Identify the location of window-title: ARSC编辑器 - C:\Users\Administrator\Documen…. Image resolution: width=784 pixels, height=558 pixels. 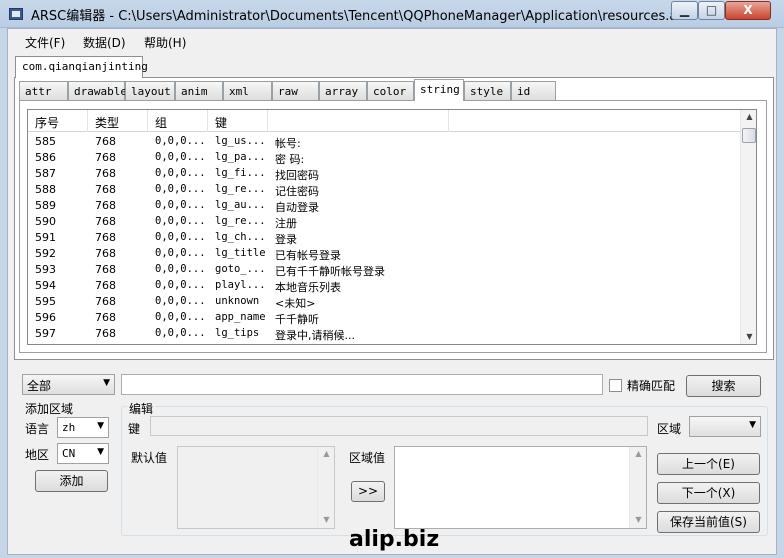
(364, 16).